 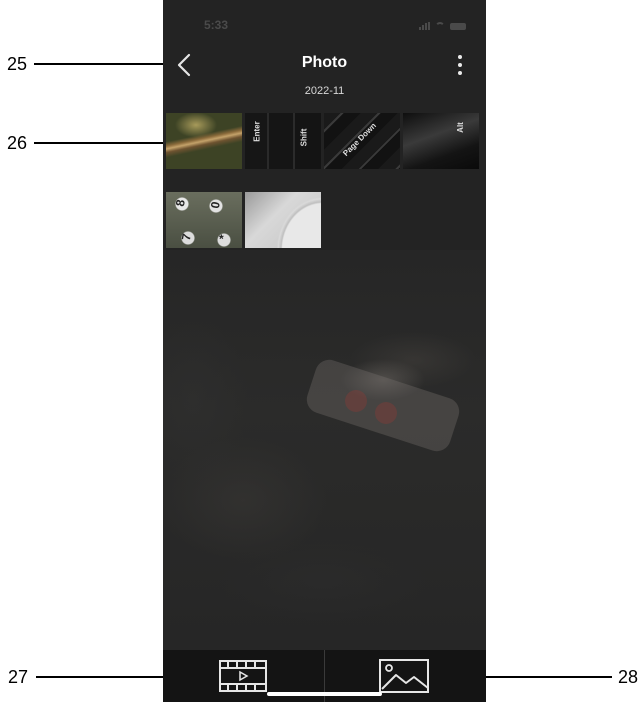 I want to click on status-icons, so click(x=442, y=26).